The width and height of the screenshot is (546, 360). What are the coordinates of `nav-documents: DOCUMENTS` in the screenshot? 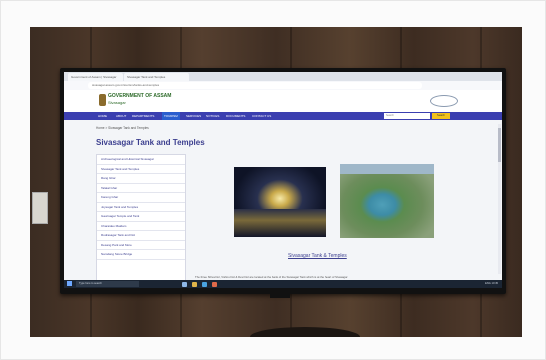 It's located at (235, 116).